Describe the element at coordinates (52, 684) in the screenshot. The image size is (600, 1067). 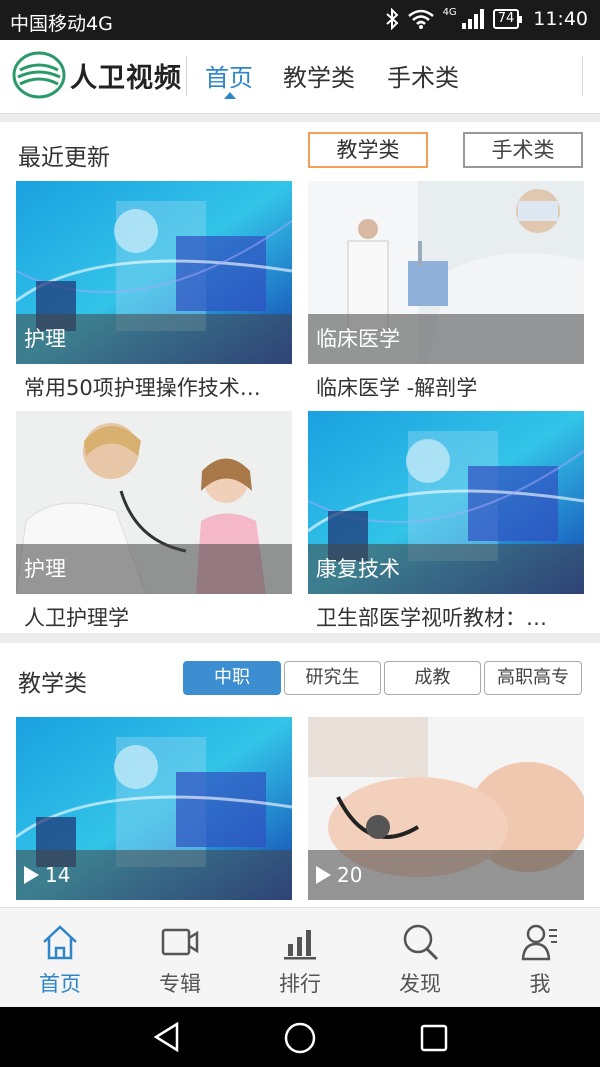
I see `teaching-title: 教学类` at that location.